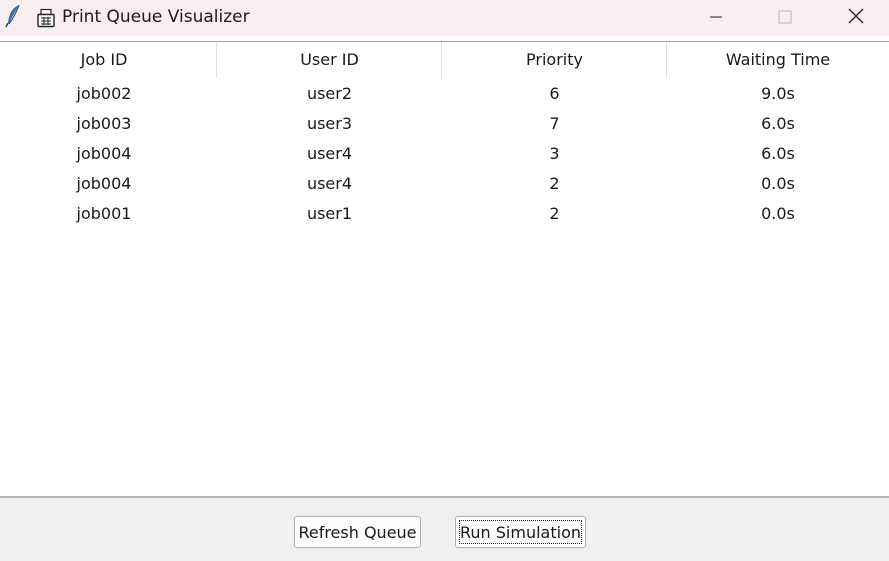 Image resolution: width=889 pixels, height=561 pixels. What do you see at coordinates (104, 93) in the screenshot?
I see `job-id-cell: job002` at bounding box center [104, 93].